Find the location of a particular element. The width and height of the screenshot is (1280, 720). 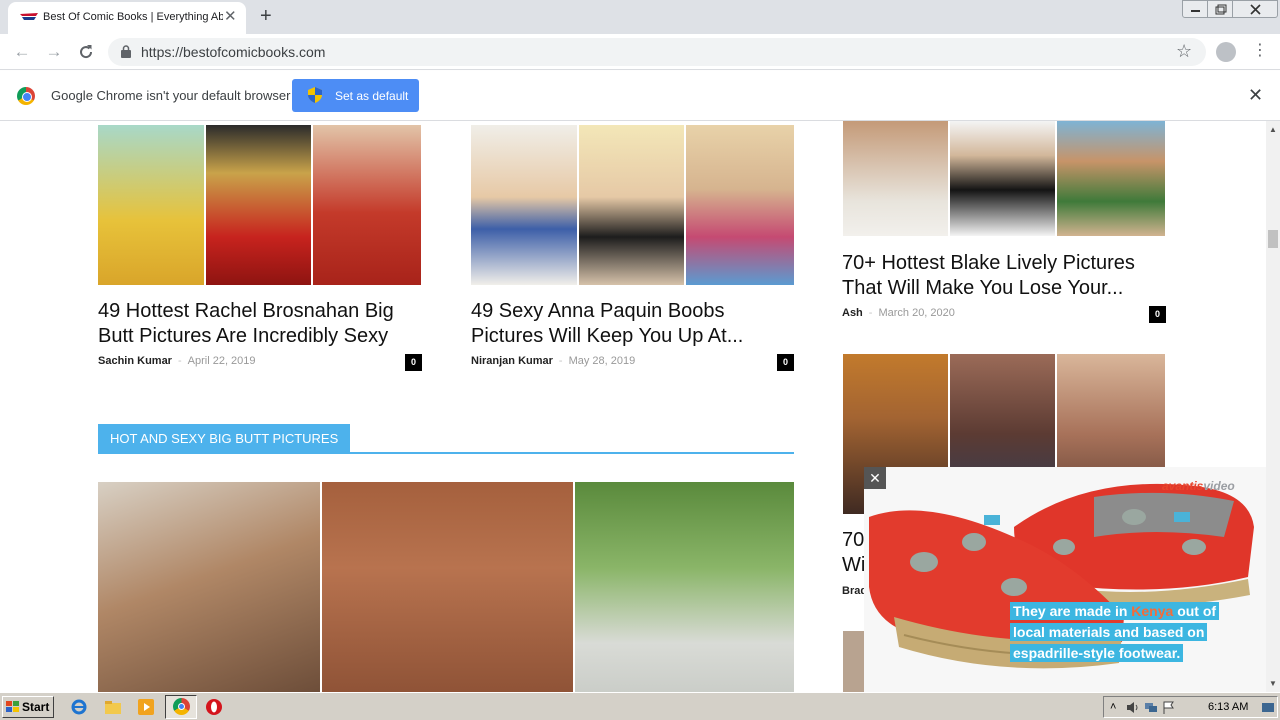

window-minimize-button is located at coordinates (1195, 9).